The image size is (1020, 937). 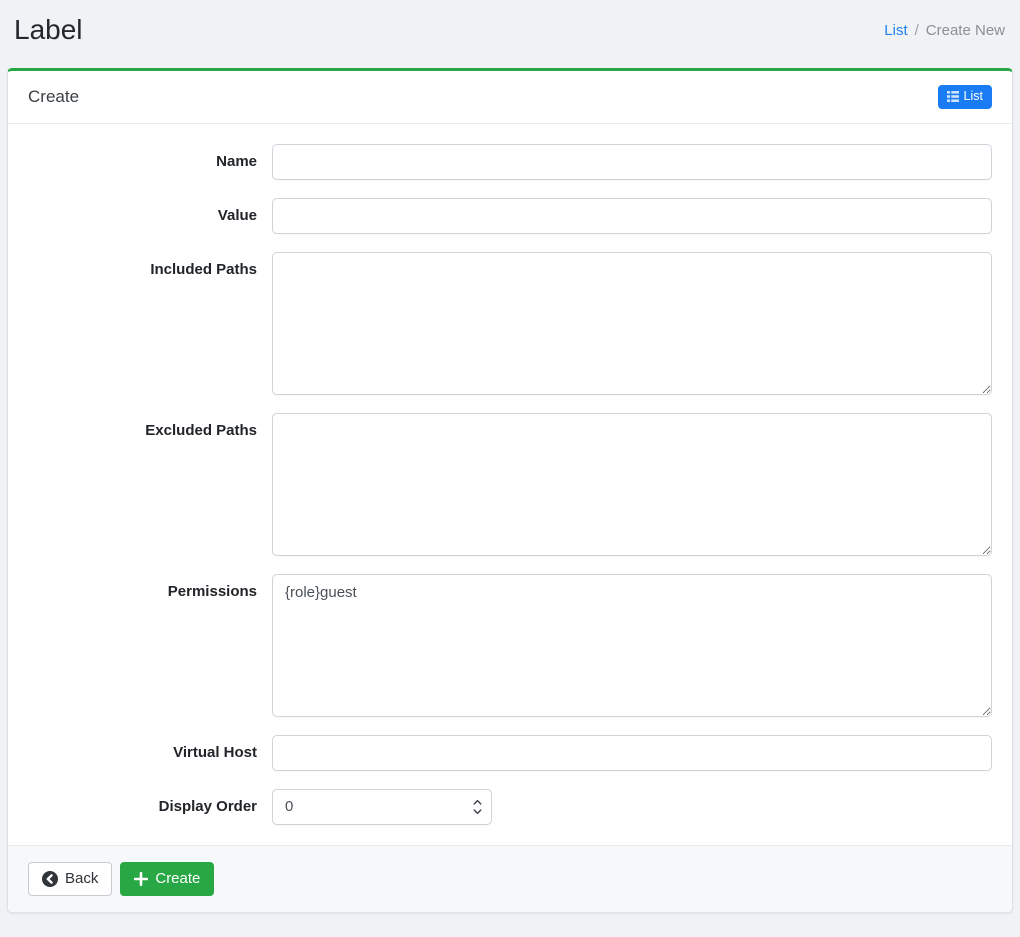 I want to click on card-title: Create, so click(x=54, y=96).